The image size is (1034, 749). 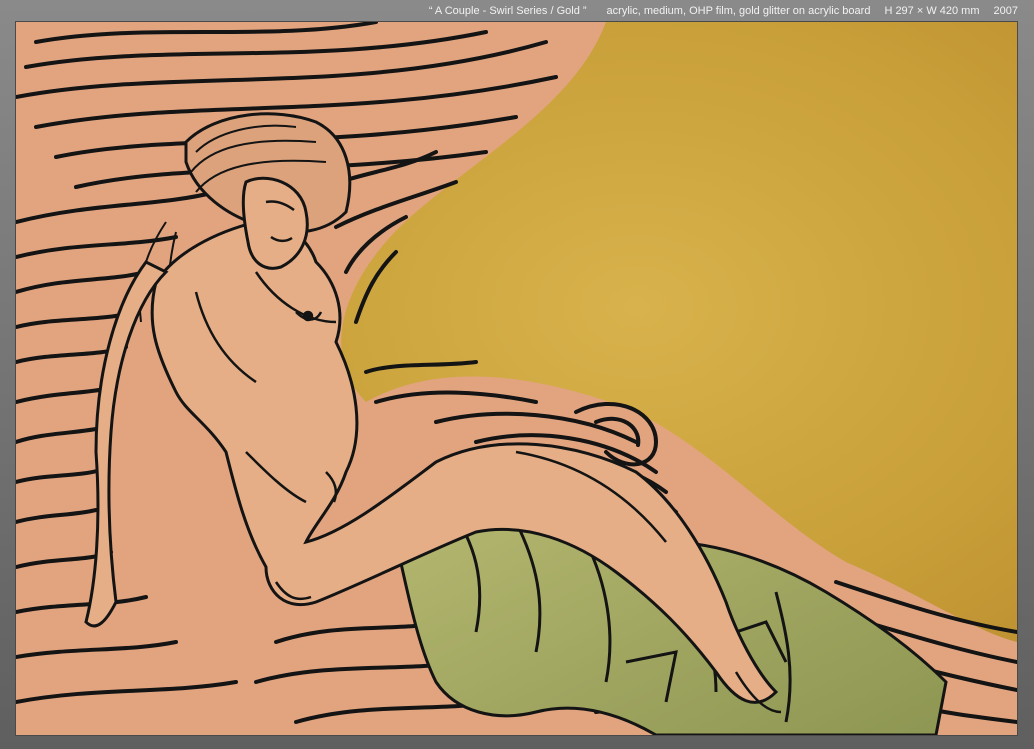 What do you see at coordinates (932, 11) in the screenshot?
I see `artwork-dimensions: H 297 × W 420 mm` at bounding box center [932, 11].